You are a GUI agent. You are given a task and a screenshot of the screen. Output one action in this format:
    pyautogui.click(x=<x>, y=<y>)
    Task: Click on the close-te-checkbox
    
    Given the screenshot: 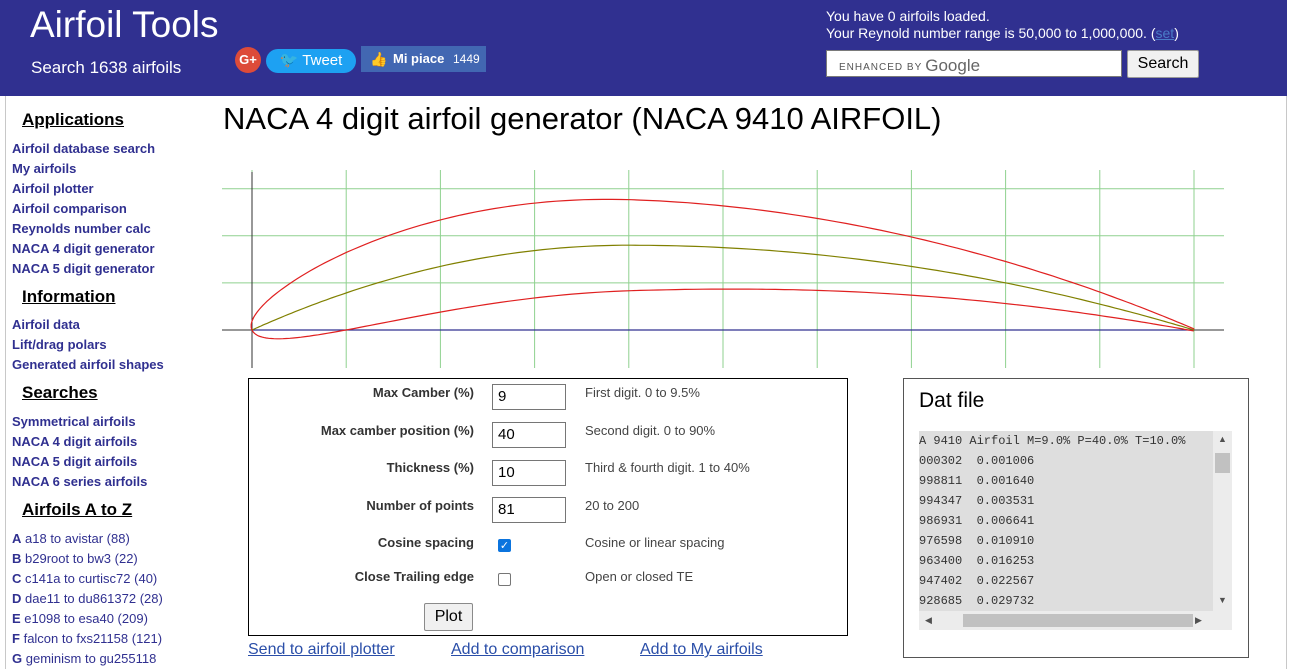 What is the action you would take?
    pyautogui.click(x=504, y=579)
    